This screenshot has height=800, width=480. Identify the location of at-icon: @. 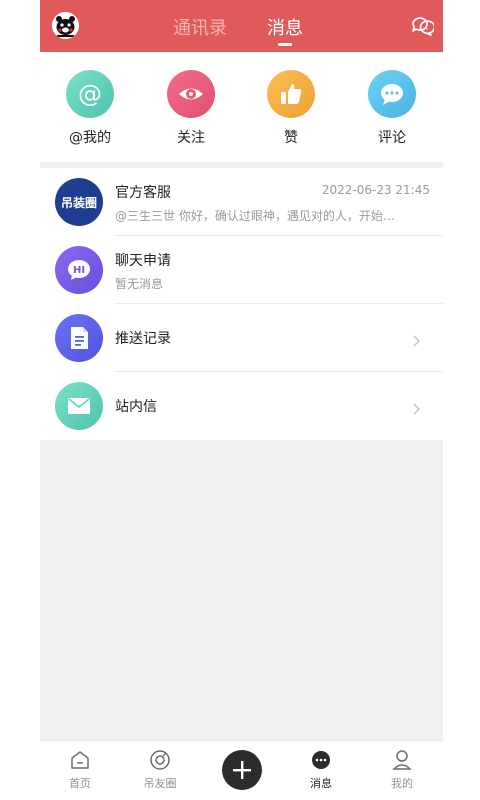
(90, 94).